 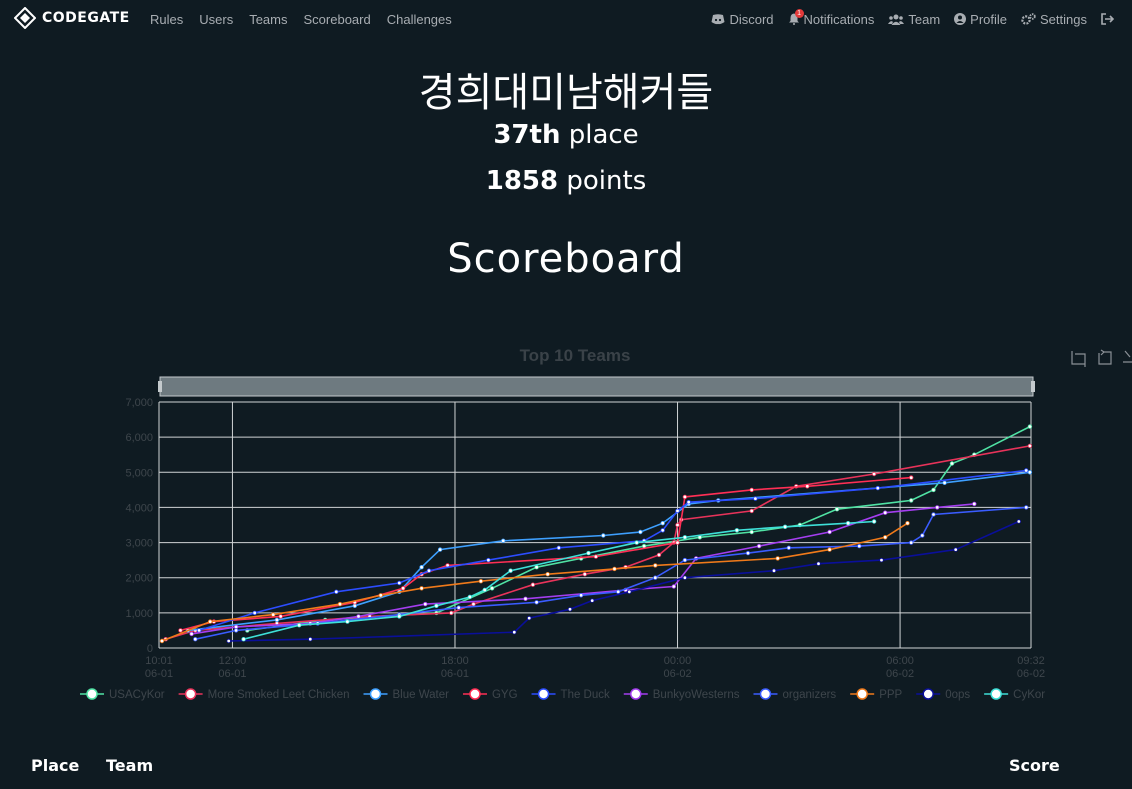 I want to click on slider-handle-right, so click(x=1033, y=386).